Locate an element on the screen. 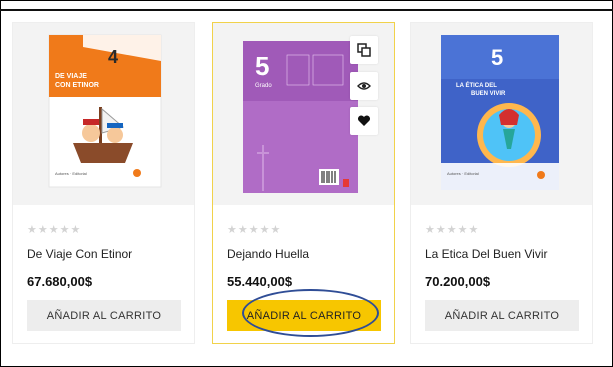 The width and height of the screenshot is (613, 367). svg-text: Grado is located at coordinates (263, 86).